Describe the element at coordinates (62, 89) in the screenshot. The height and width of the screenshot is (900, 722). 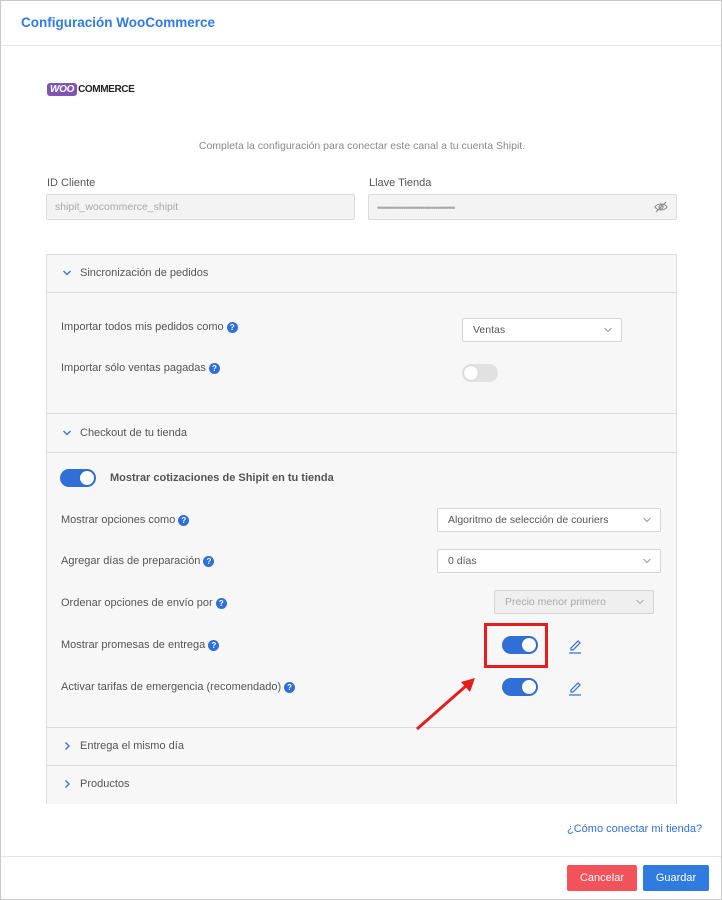
I see `logo-woo: WOO` at that location.